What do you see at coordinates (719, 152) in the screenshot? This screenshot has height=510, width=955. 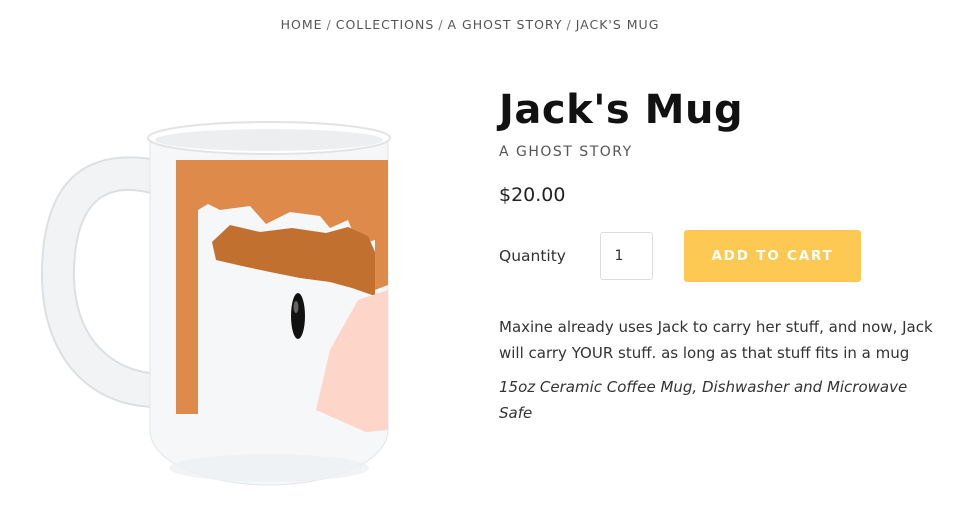 I see `product-vendor: A GHOST STORY` at bounding box center [719, 152].